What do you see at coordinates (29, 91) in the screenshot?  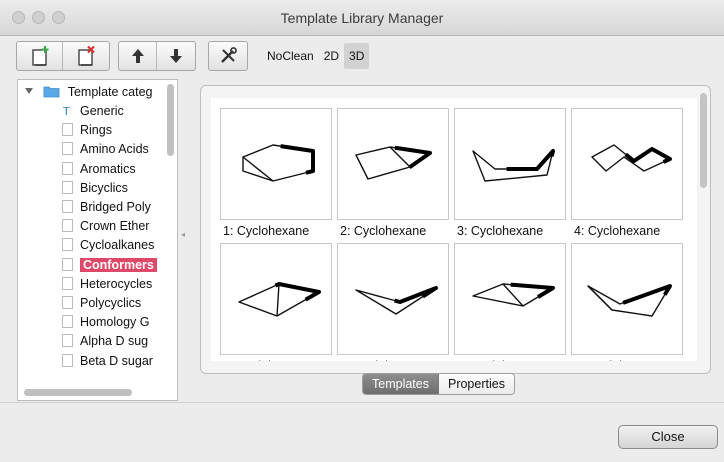 I see `disclosure-triangle-icon` at bounding box center [29, 91].